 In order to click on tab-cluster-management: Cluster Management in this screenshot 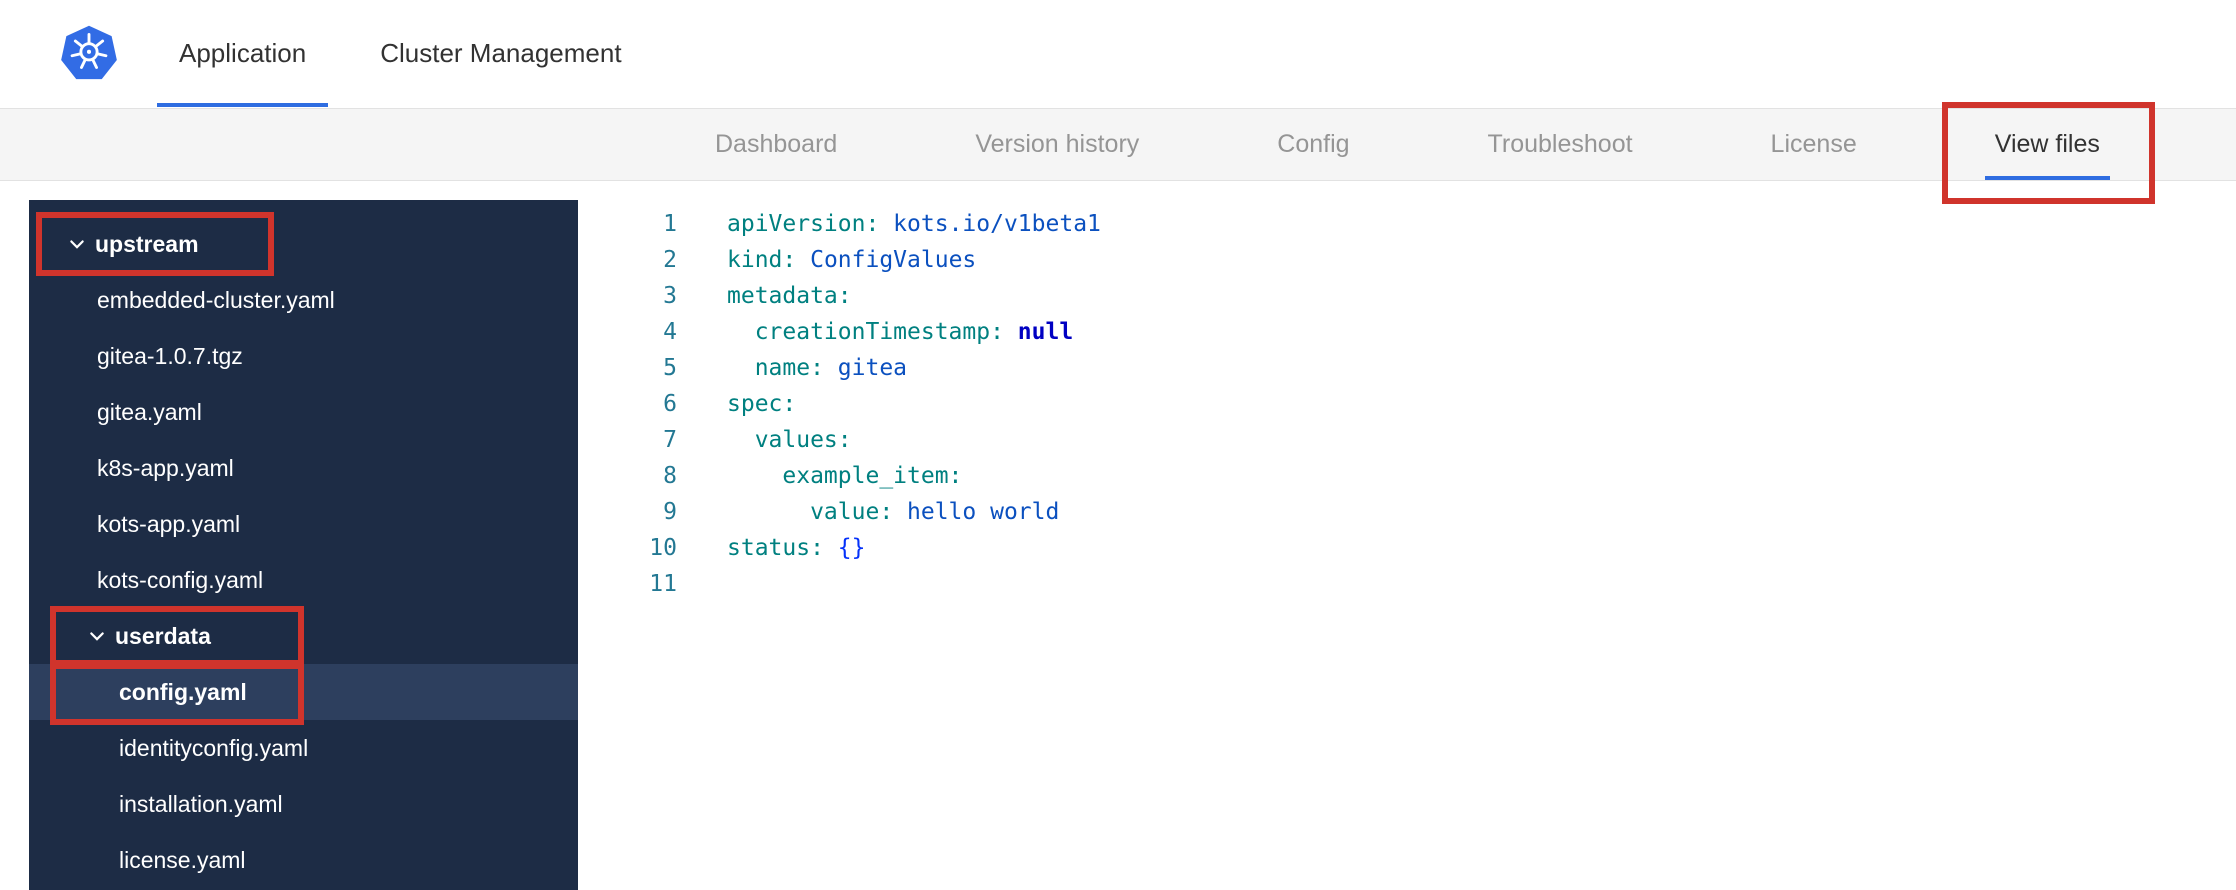, I will do `click(500, 53)`.